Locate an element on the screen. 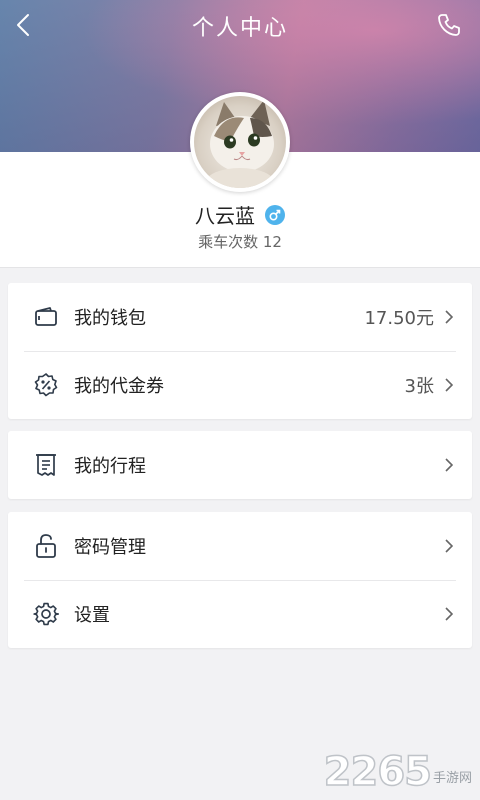  vouchers-label: 我的代金券 is located at coordinates (239, 385).